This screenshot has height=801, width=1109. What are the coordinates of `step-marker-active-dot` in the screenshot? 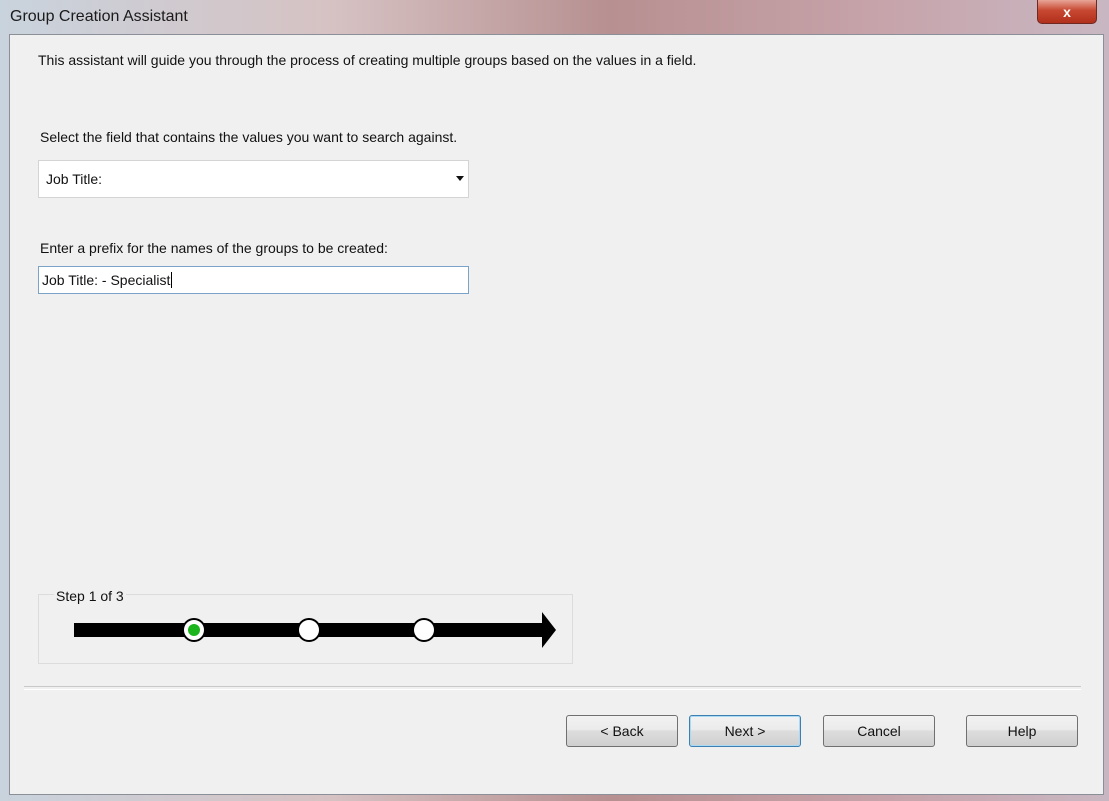 It's located at (194, 630).